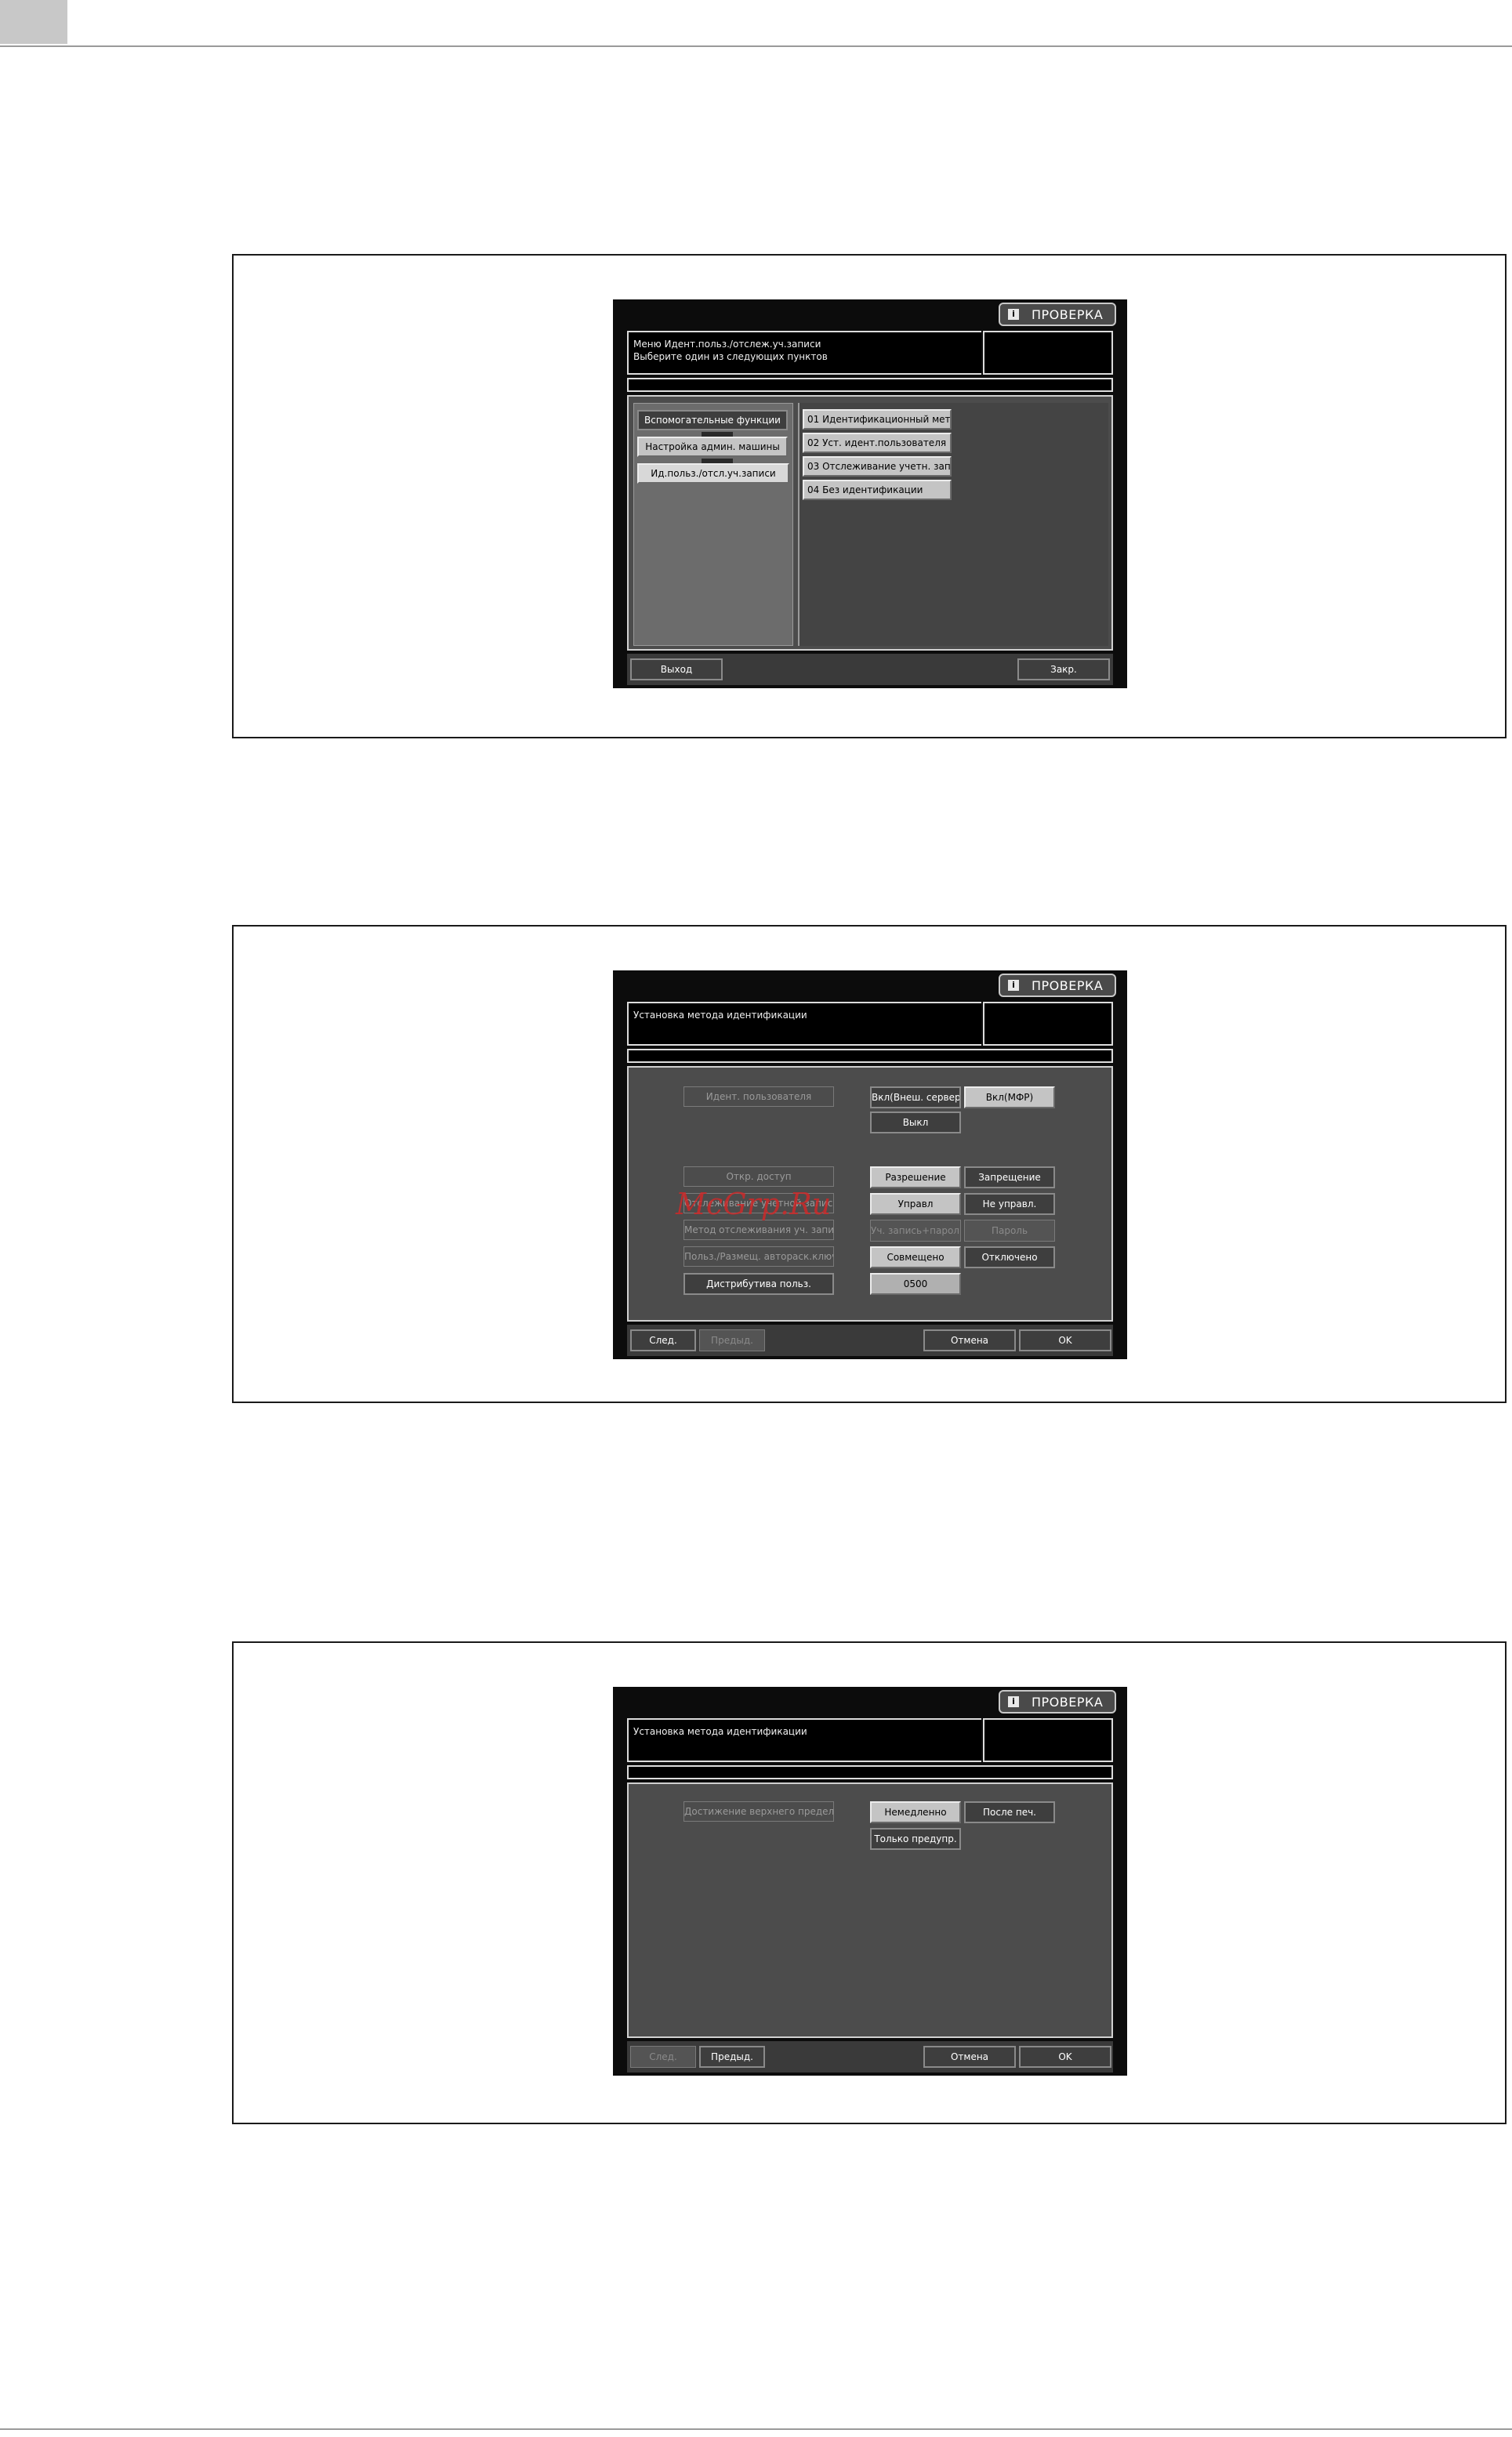 The image size is (1512, 2437). Describe the element at coordinates (877, 419) in the screenshot. I see `menu-item-auth-method: 01 Идентификационный метод` at that location.